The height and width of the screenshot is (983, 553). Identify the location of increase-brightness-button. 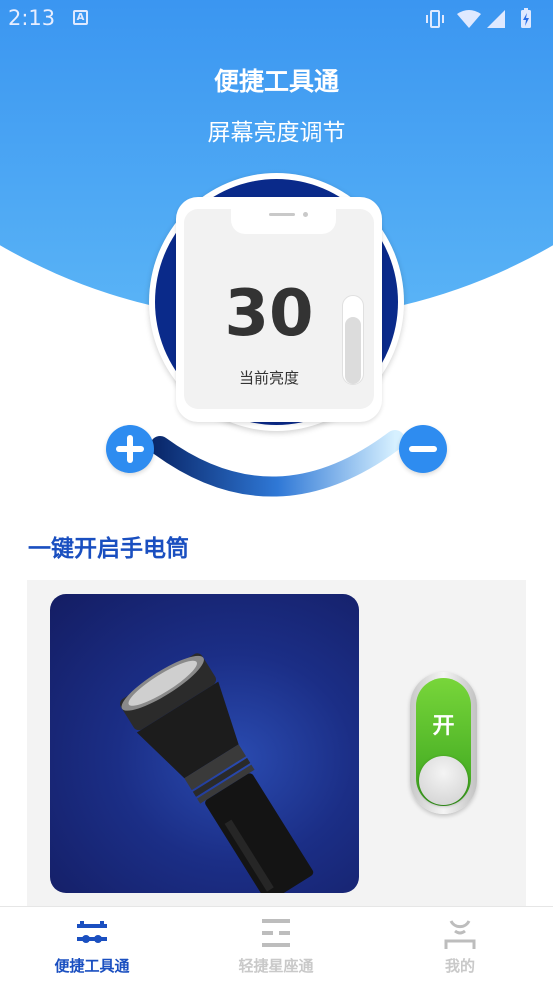
(130, 449).